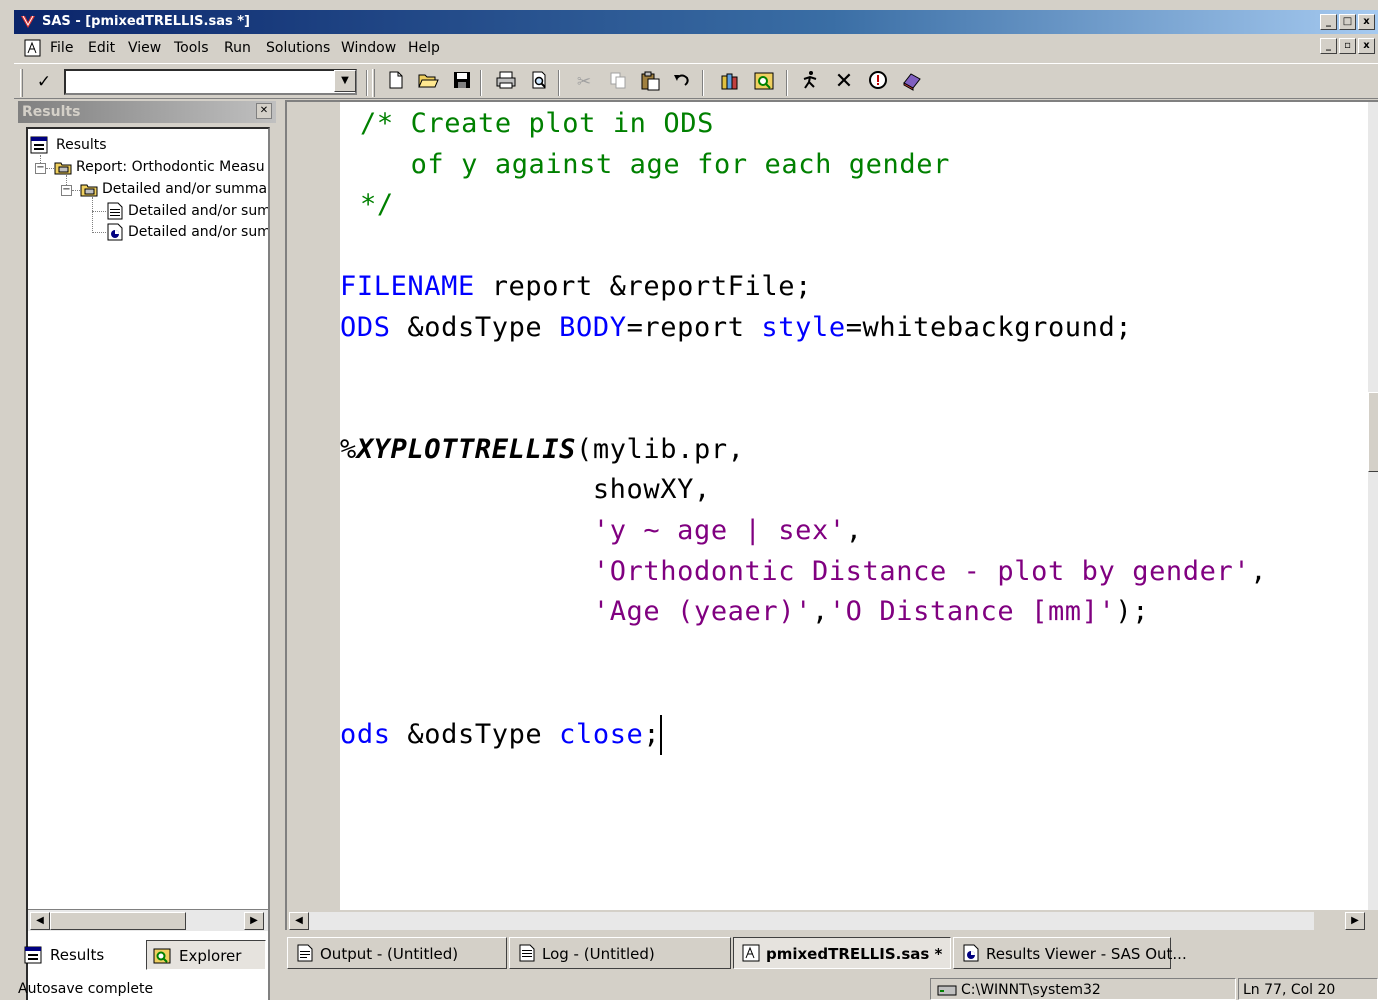 Image resolution: width=1378 pixels, height=1000 pixels. Describe the element at coordinates (39, 145) in the screenshot. I see `results-icon` at that location.